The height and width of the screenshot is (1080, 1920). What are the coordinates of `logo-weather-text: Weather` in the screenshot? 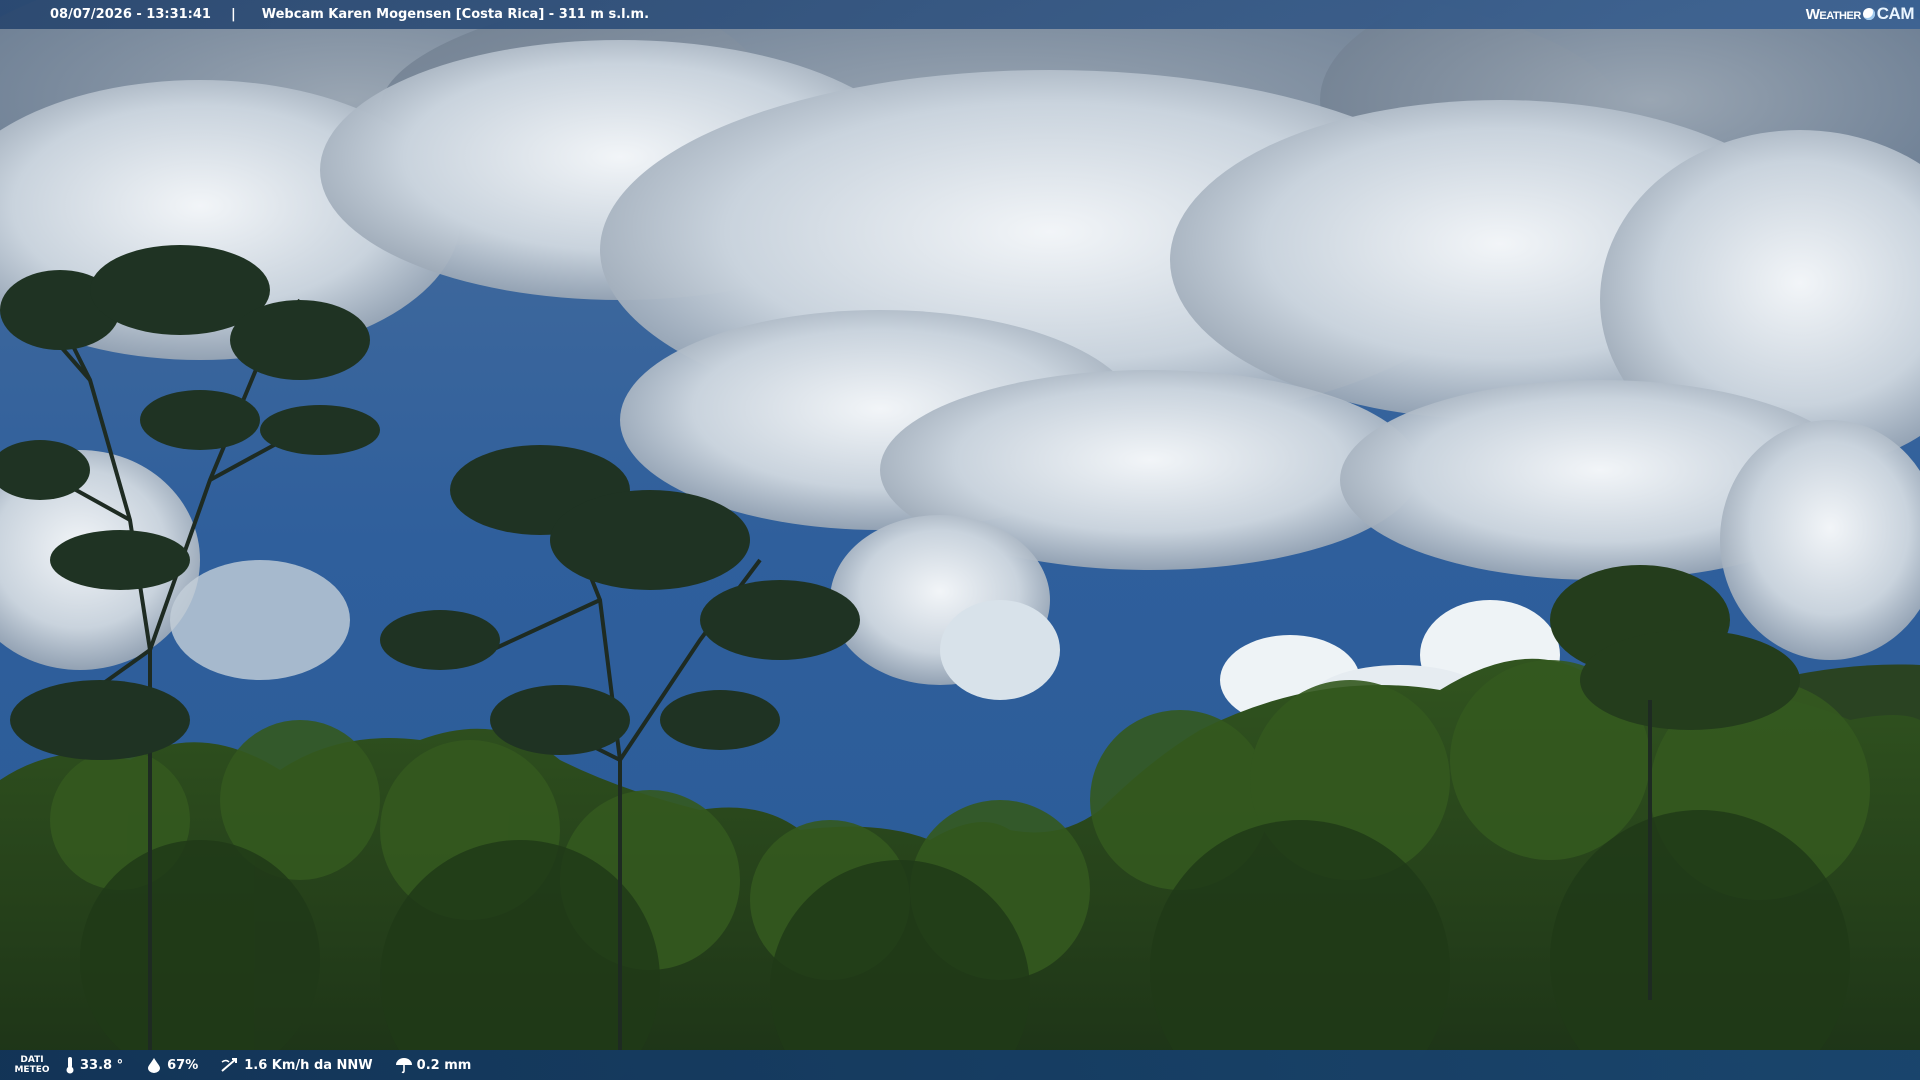 It's located at (1833, 14).